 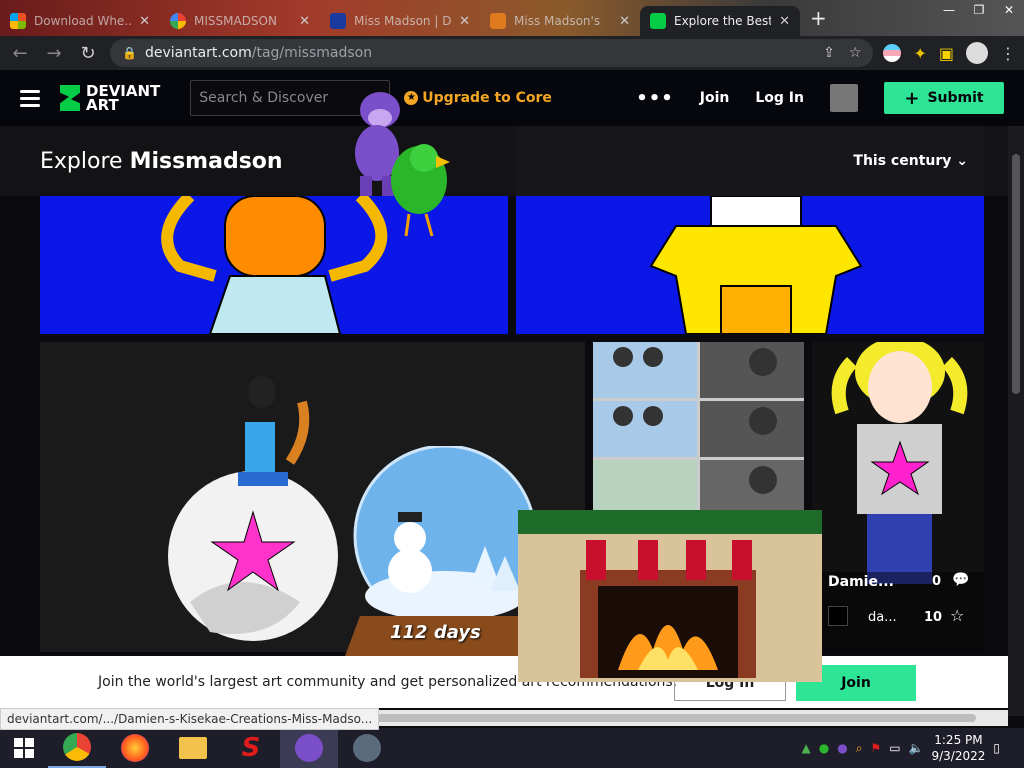 I want to click on deviantart-logo-icon, so click(x=70, y=98).